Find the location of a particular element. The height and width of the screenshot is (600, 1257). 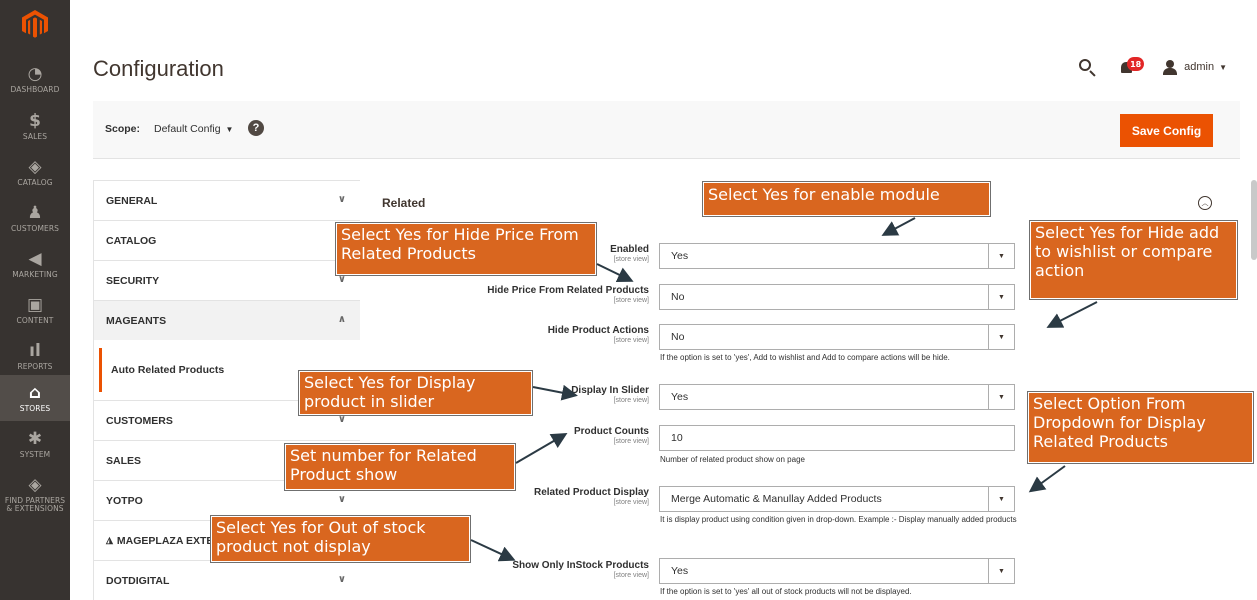

nav-find-partners: ◈ FIND PARTNERS & EXTENSIONS is located at coordinates (35, 494).